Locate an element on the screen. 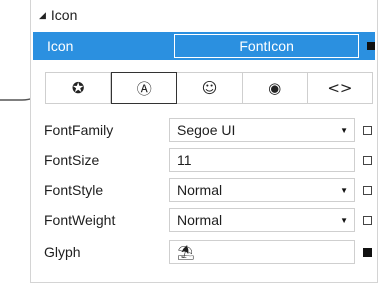 This screenshot has width=382, height=285. collapse-triangle-icon: ◢ is located at coordinates (42, 15).